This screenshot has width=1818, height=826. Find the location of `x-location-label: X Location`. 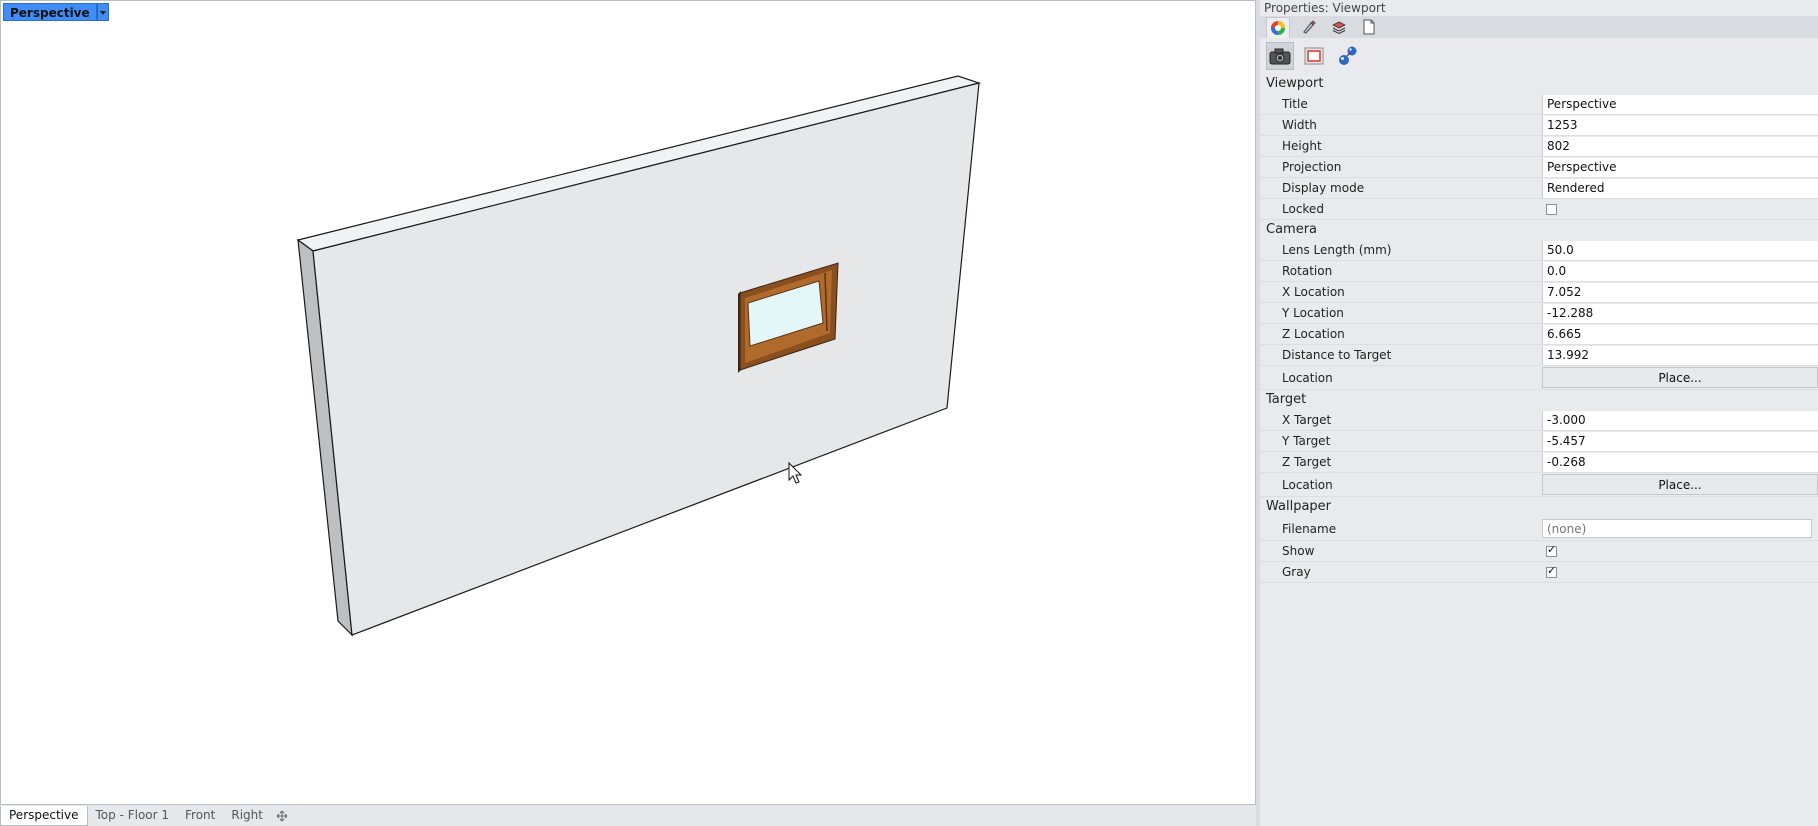

x-location-label: X Location is located at coordinates (1313, 292).